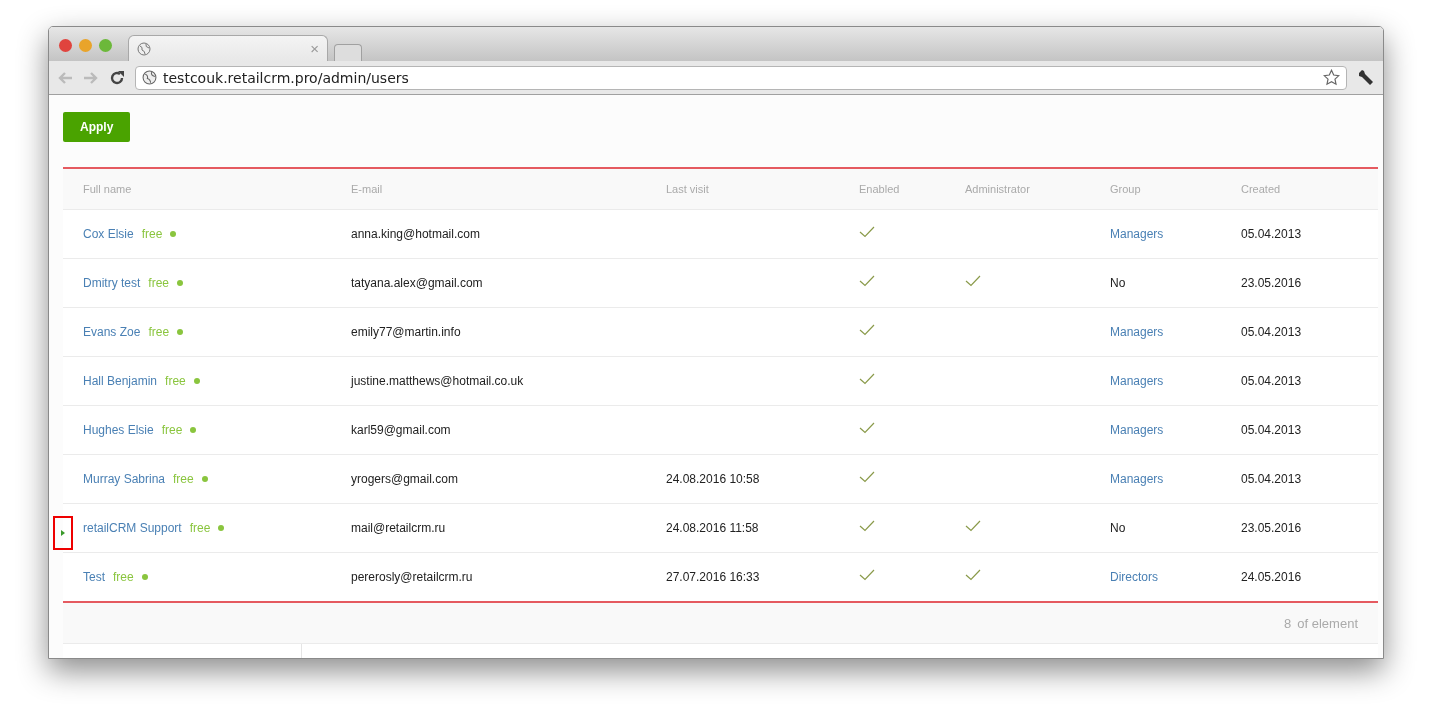  What do you see at coordinates (1272, 577) in the screenshot?
I see `created-date-cell-text: 24.05.2016` at bounding box center [1272, 577].